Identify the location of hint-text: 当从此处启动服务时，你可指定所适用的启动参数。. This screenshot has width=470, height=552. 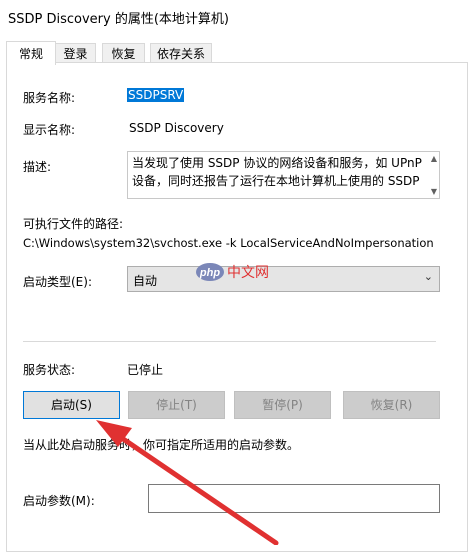
(161, 445).